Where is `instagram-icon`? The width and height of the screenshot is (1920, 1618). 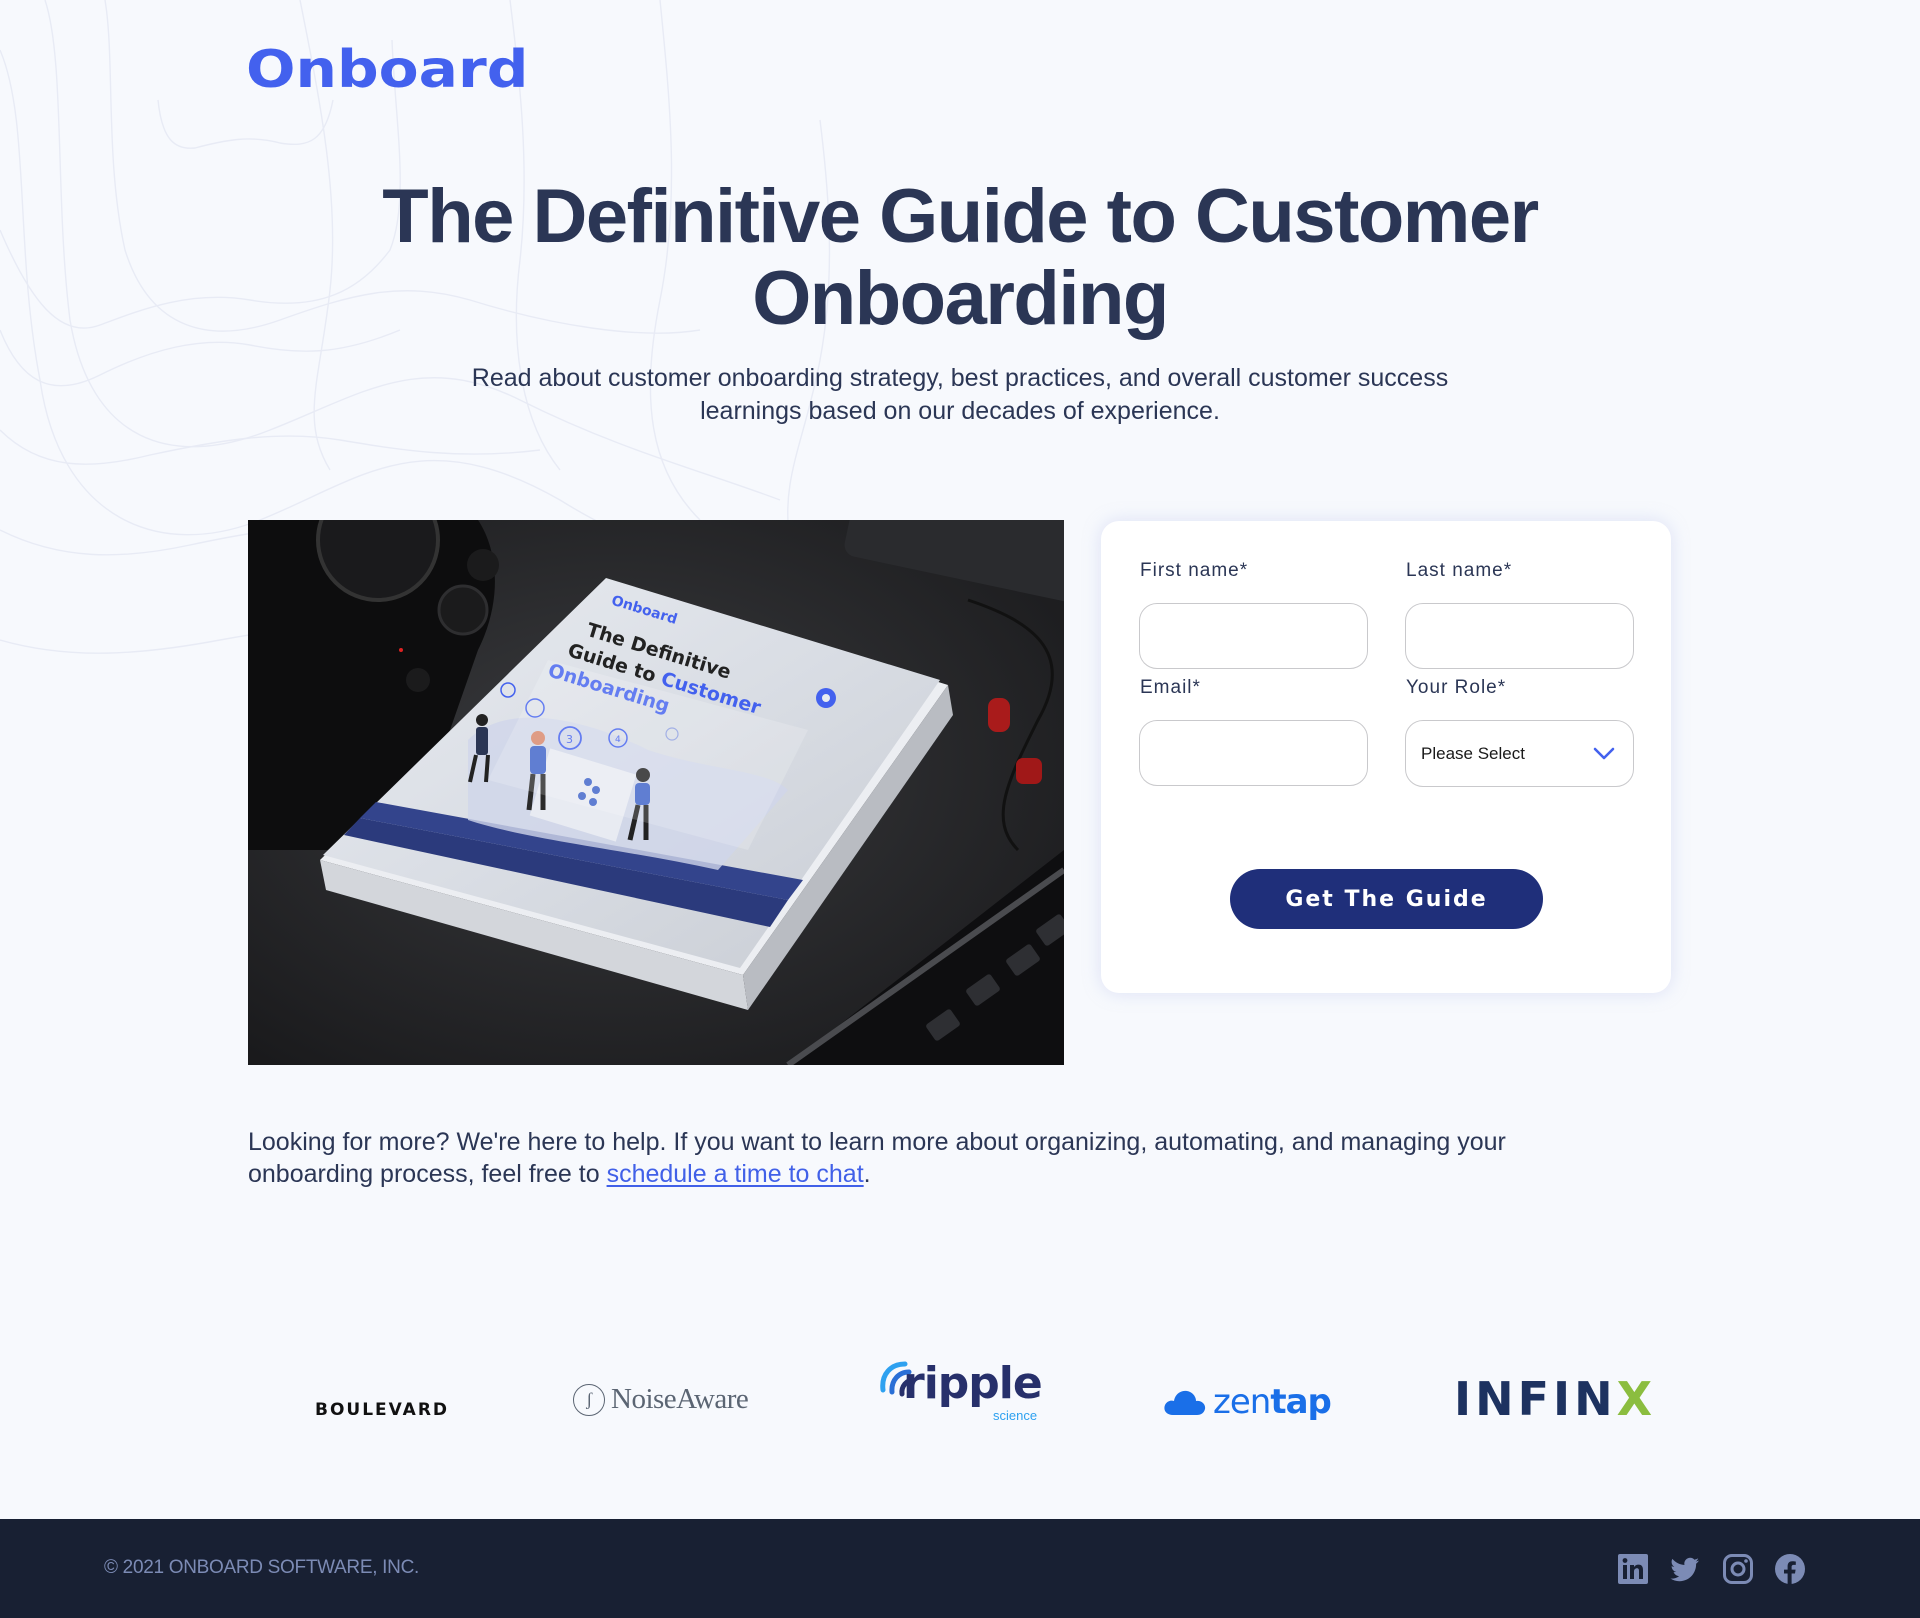 instagram-icon is located at coordinates (1738, 1569).